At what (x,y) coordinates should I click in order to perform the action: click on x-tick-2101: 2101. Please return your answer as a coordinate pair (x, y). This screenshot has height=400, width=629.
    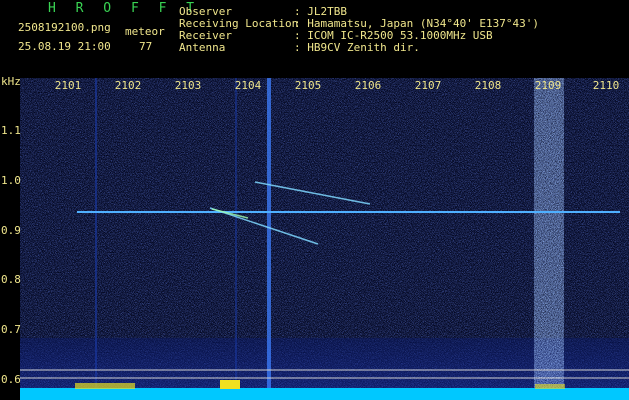
    Looking at the image, I should click on (68, 85).